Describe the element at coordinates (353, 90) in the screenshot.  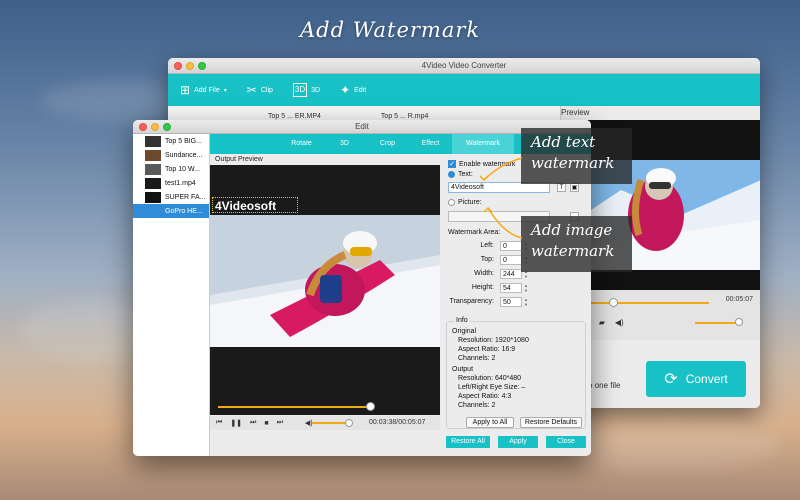
I see `edit-button: ✦ Edit` at that location.